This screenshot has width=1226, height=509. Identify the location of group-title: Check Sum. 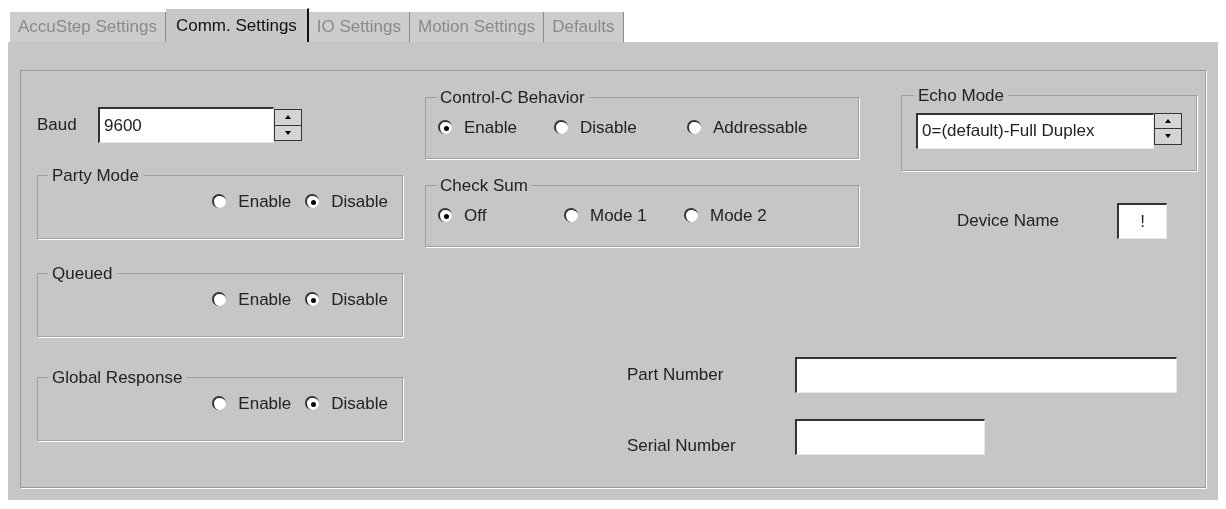
(484, 186).